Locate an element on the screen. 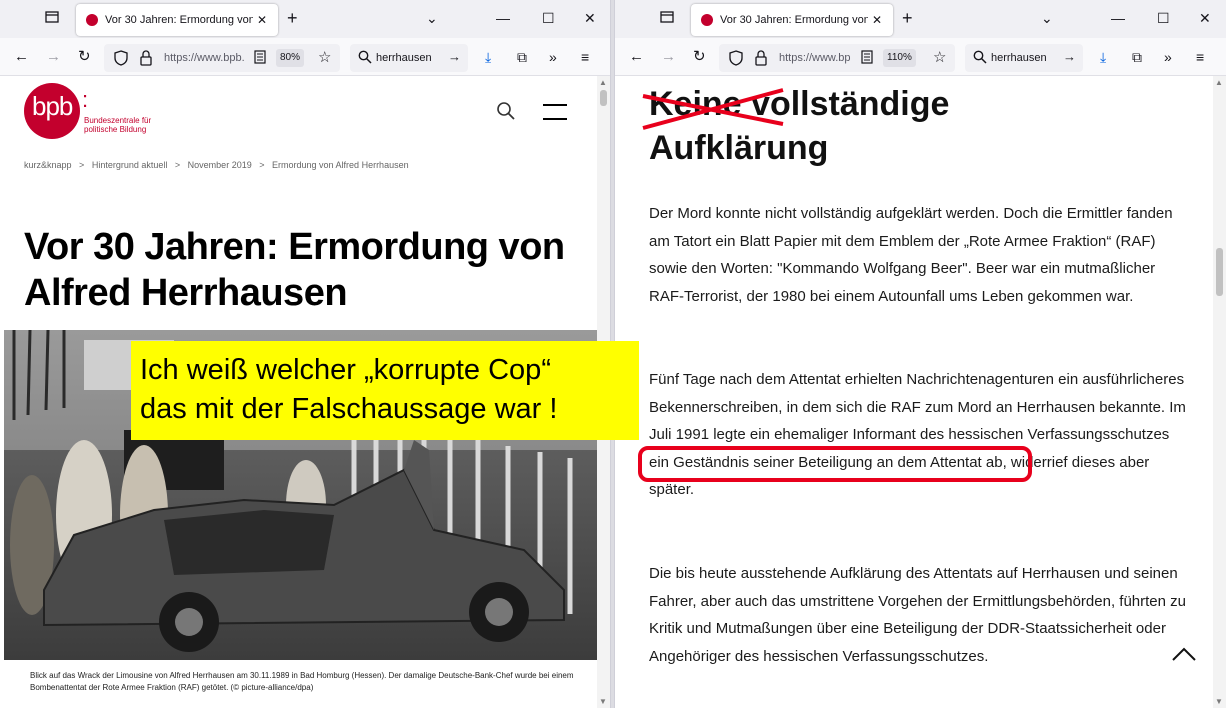 This screenshot has width=1226, height=708. logo-text: bpb is located at coordinates (52, 106).